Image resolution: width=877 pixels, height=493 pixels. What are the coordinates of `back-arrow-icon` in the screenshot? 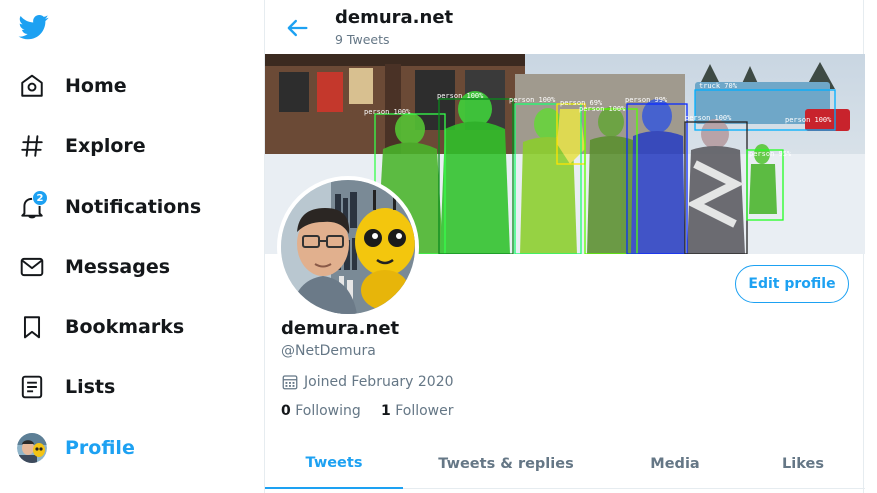 It's located at (297, 28).